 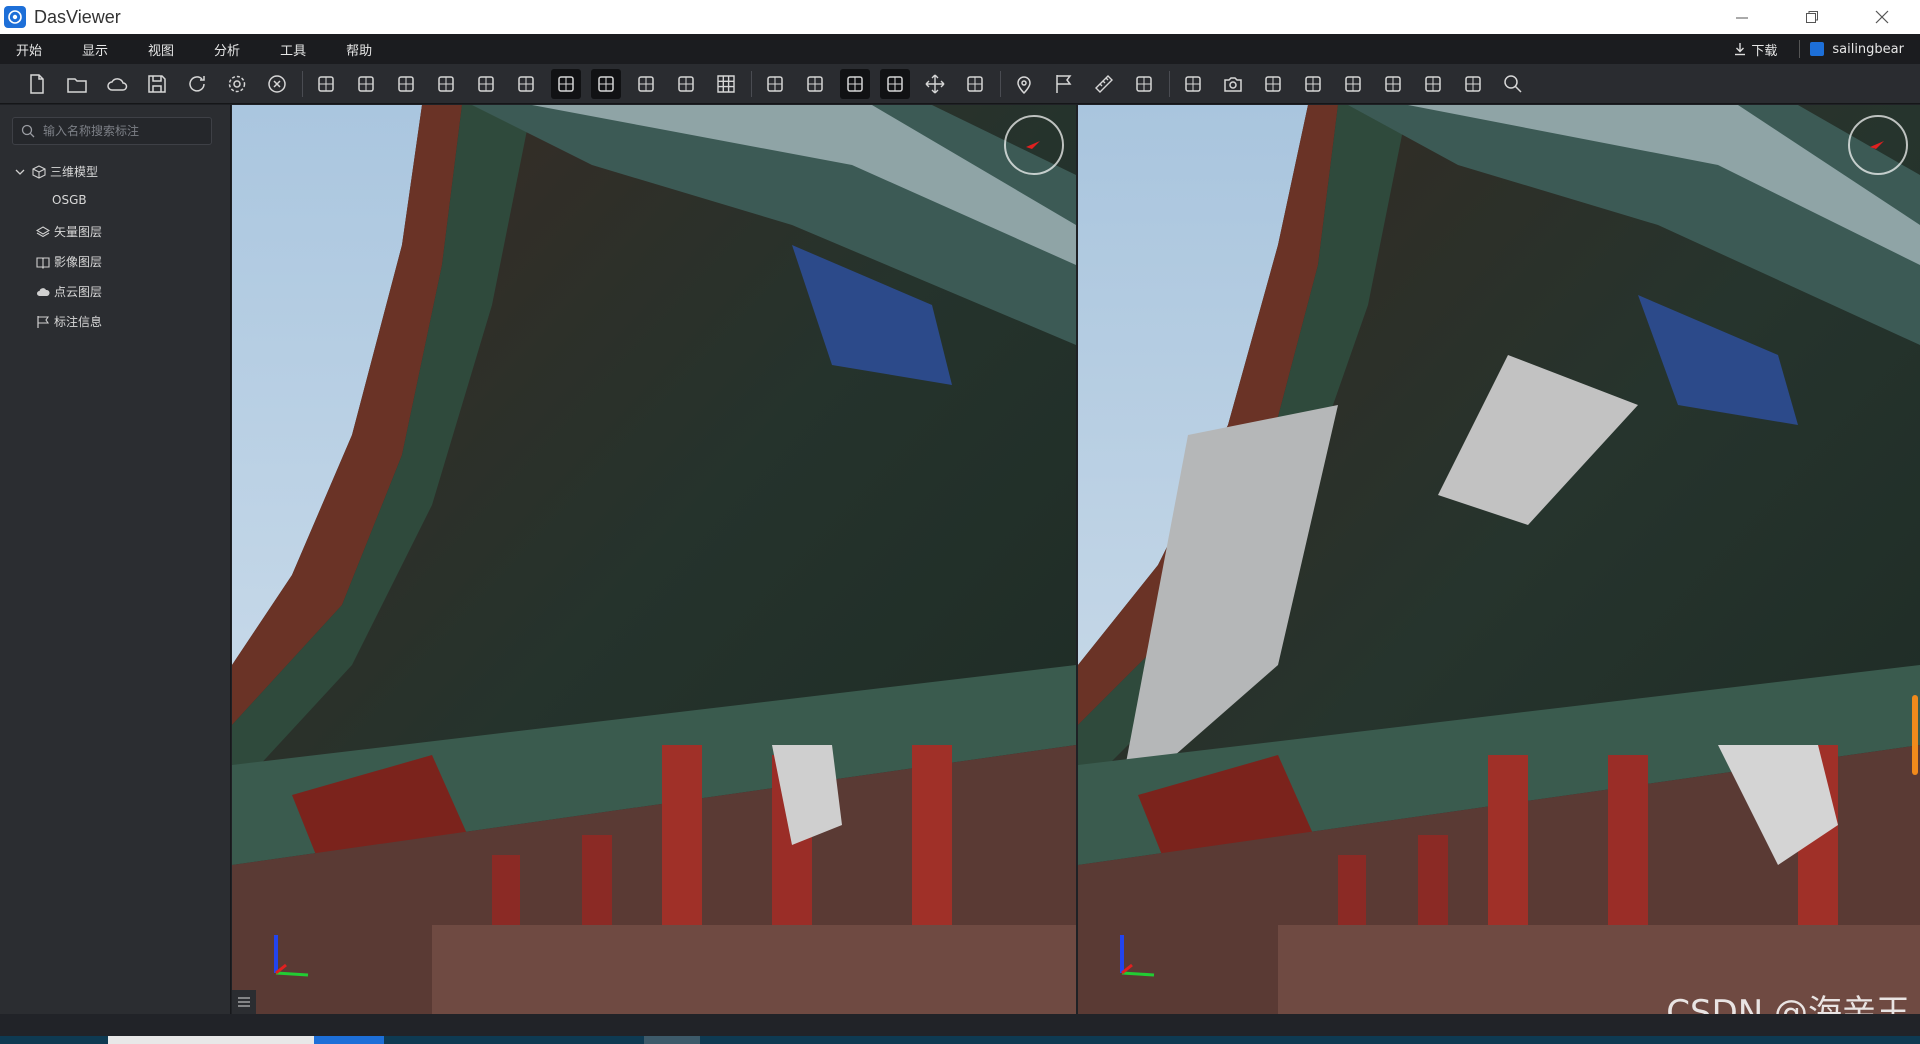 I want to click on cloud-button, so click(x=117, y=84).